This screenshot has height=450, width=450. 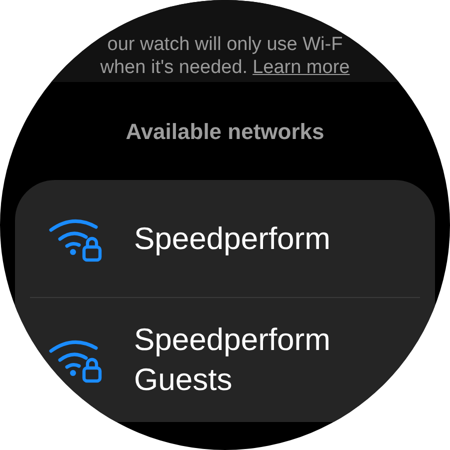 What do you see at coordinates (174, 67) in the screenshot?
I see `info-text: when it's needed.` at bounding box center [174, 67].